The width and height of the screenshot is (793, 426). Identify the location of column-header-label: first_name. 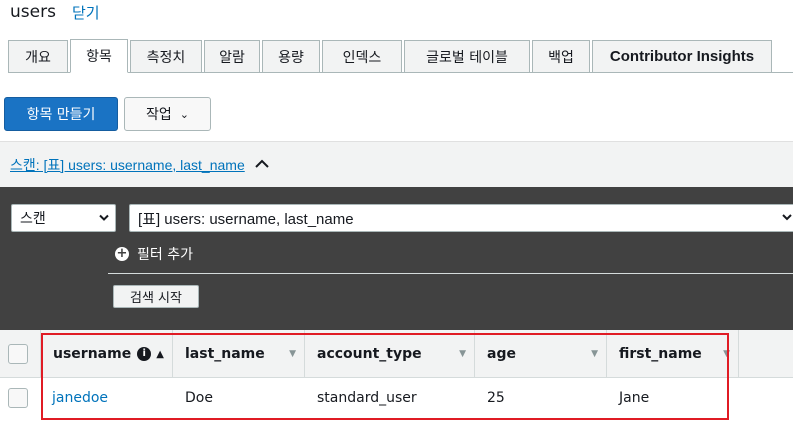
(660, 354).